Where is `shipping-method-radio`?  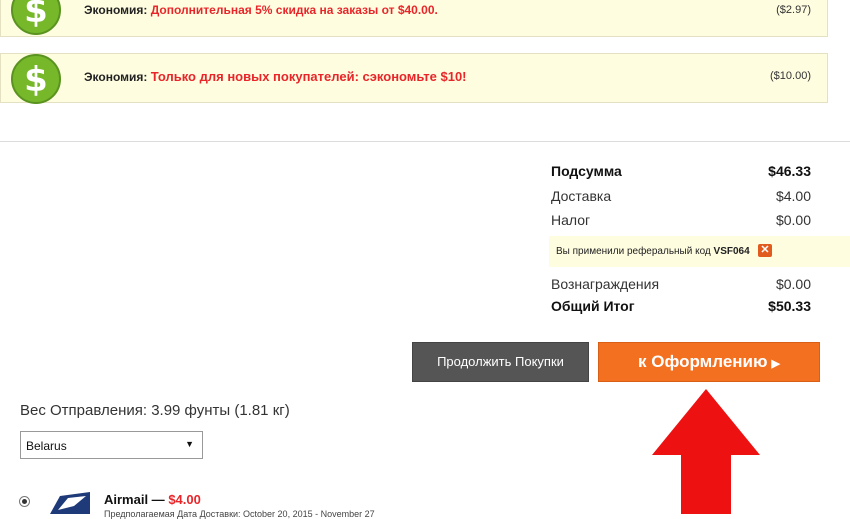
shipping-method-radio is located at coordinates (24, 501).